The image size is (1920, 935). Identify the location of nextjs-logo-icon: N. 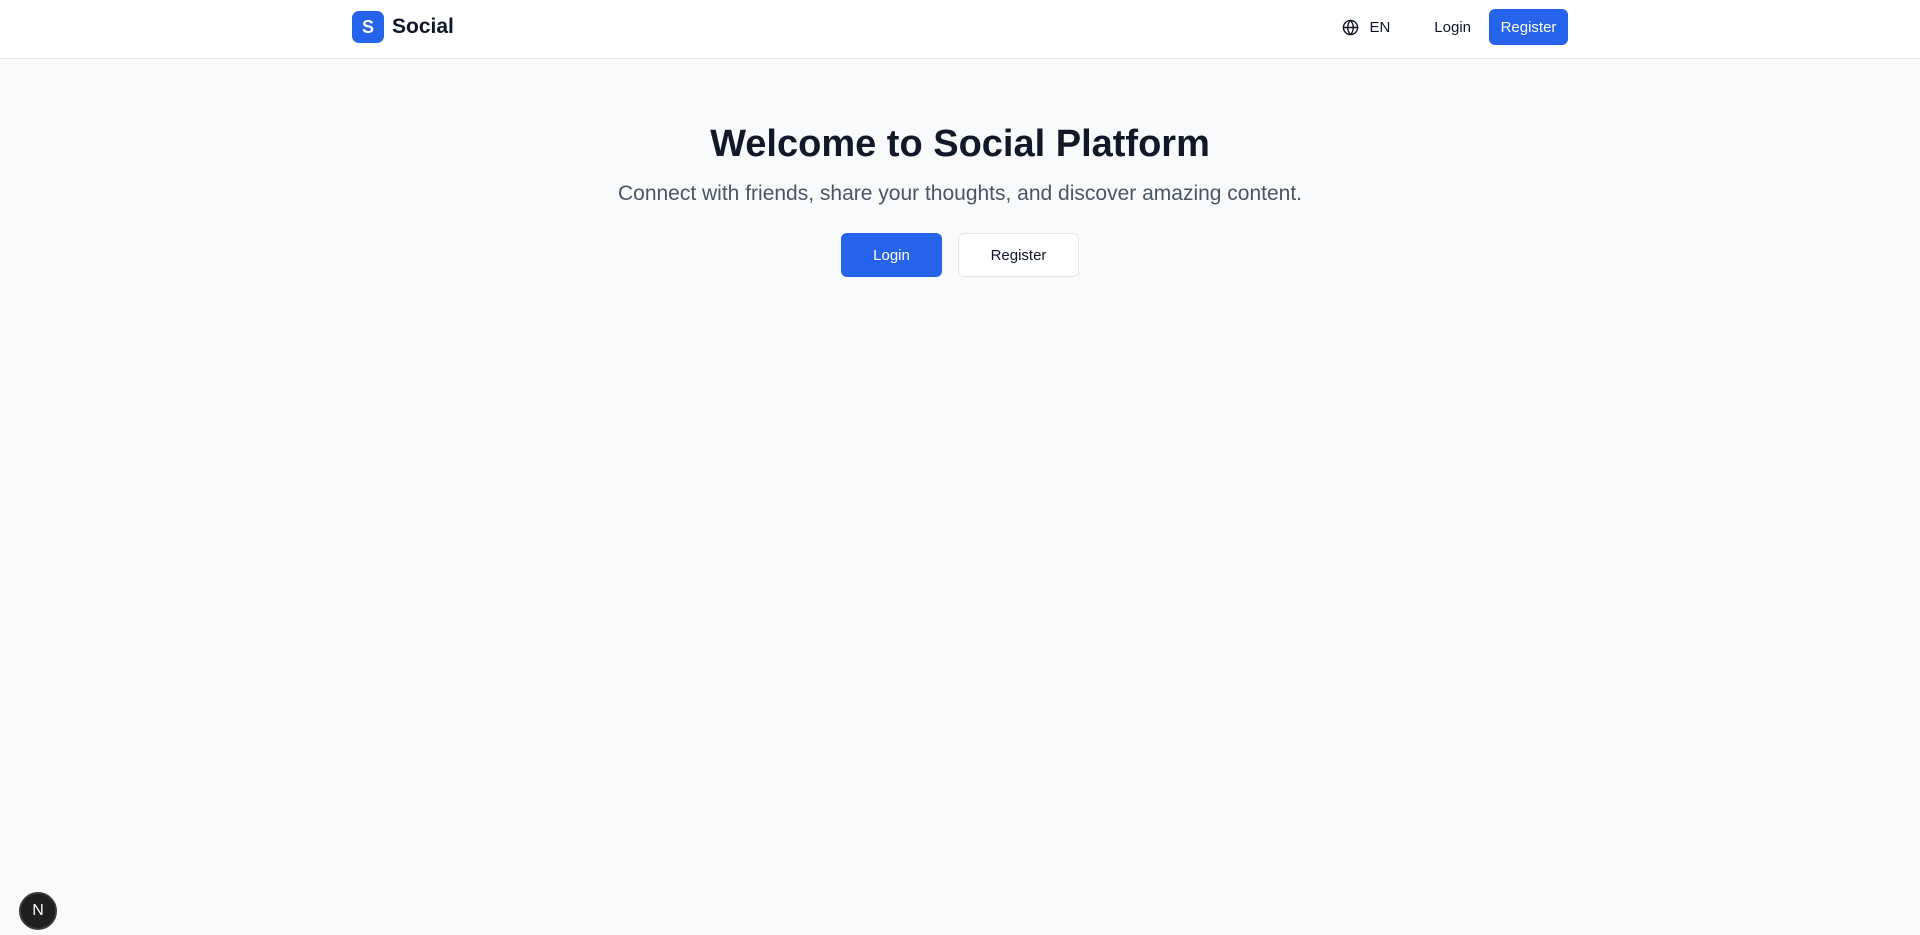
(38, 911).